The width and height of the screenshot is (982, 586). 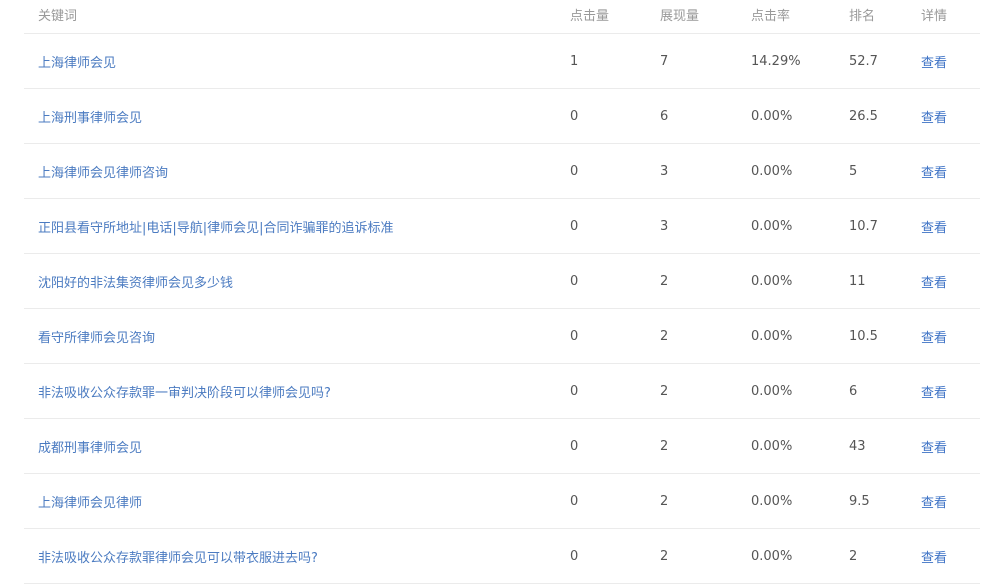 I want to click on table-row: 上海刑事律师会见 0 6 0.00% 26.5 查看, so click(x=502, y=116).